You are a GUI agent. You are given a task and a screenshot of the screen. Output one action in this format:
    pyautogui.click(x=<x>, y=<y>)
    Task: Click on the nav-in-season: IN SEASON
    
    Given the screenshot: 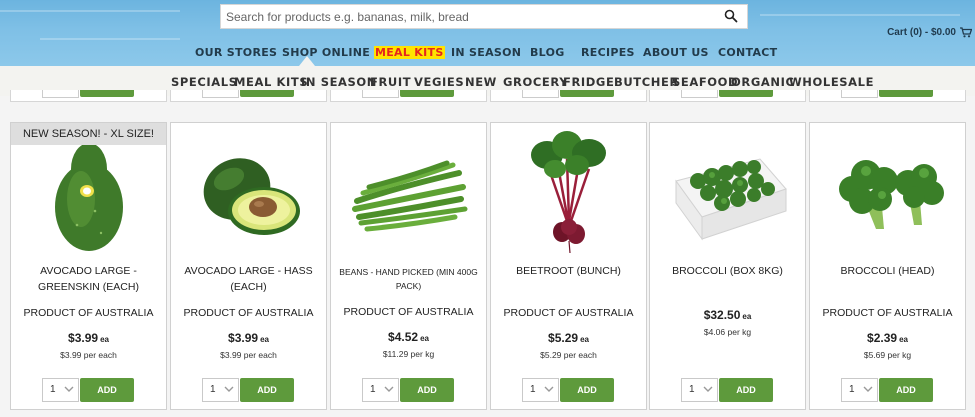 What is the action you would take?
    pyautogui.click(x=486, y=52)
    